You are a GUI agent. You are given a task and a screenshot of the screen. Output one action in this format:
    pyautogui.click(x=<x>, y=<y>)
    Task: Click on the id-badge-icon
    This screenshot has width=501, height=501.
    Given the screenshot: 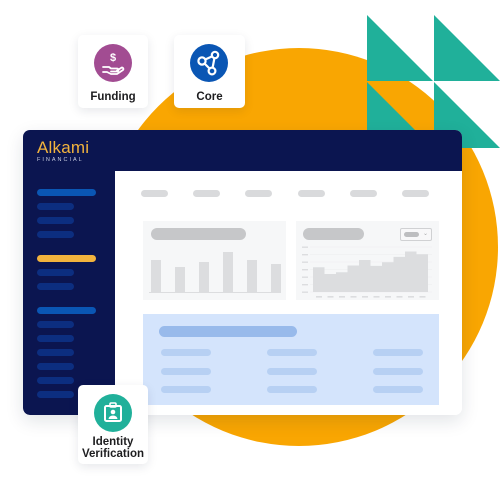 What is the action you would take?
    pyautogui.click(x=113, y=413)
    